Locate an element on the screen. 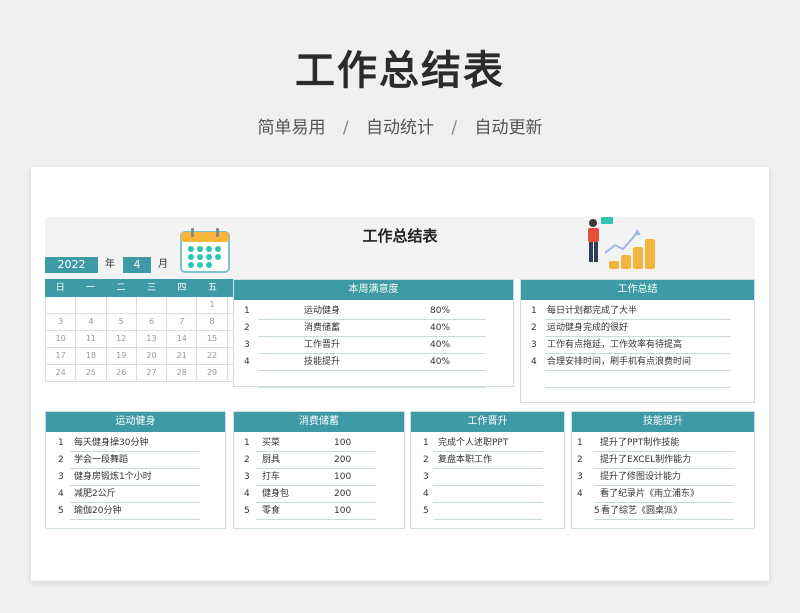  row-text: 提升了PPT制作技能 is located at coordinates (640, 443).